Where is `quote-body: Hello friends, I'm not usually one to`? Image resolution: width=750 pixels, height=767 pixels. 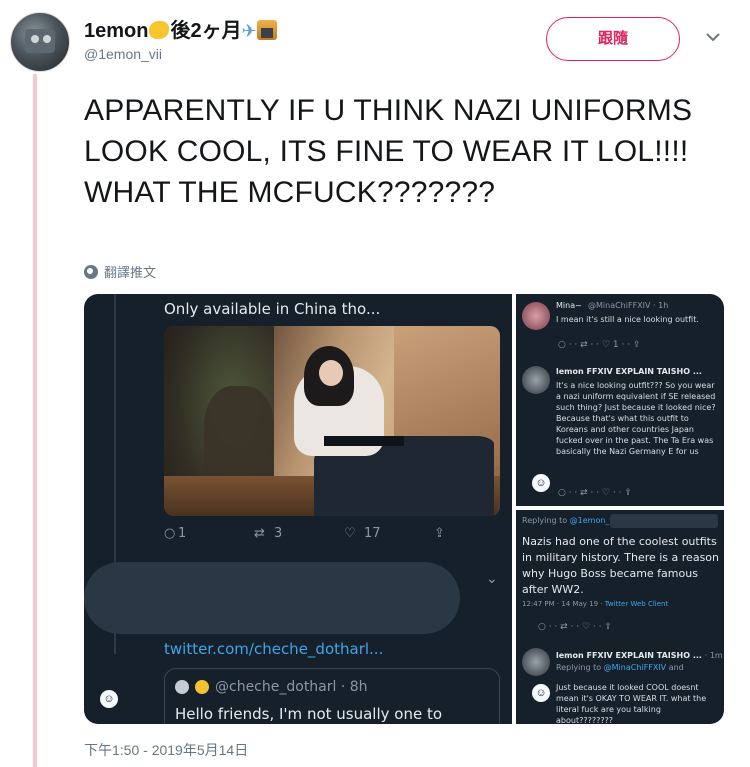
quote-body: Hello friends, I'm not usually one to is located at coordinates (309, 714).